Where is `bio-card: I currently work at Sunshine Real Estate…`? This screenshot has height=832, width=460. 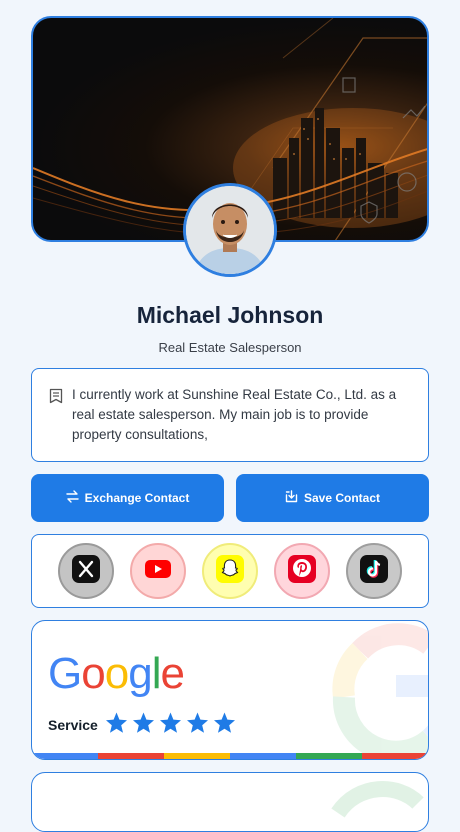
bio-card: I currently work at Sunshine Real Estate… is located at coordinates (230, 415).